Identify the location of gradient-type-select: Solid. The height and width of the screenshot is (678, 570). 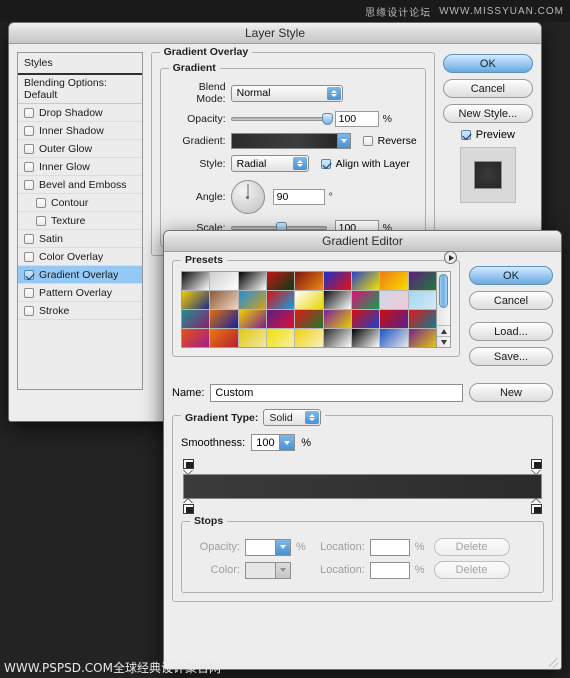
(292, 417).